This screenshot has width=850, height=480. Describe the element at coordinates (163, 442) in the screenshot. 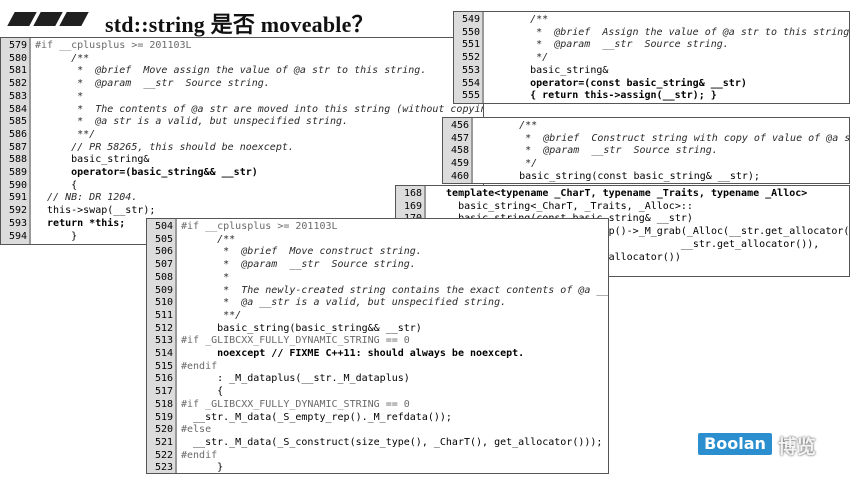

I see `line-number: 521` at that location.